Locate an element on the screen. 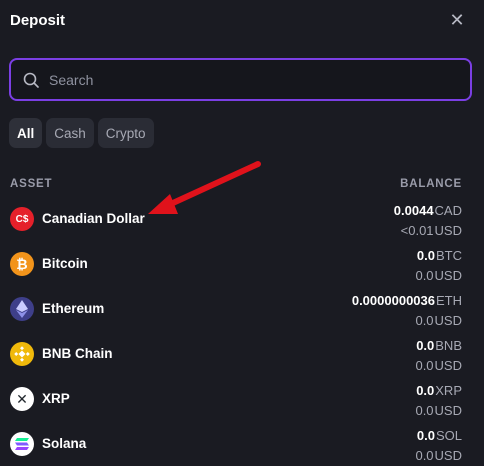 The image size is (484, 466). filter-chips: All Cash Crypto is located at coordinates (81, 133).